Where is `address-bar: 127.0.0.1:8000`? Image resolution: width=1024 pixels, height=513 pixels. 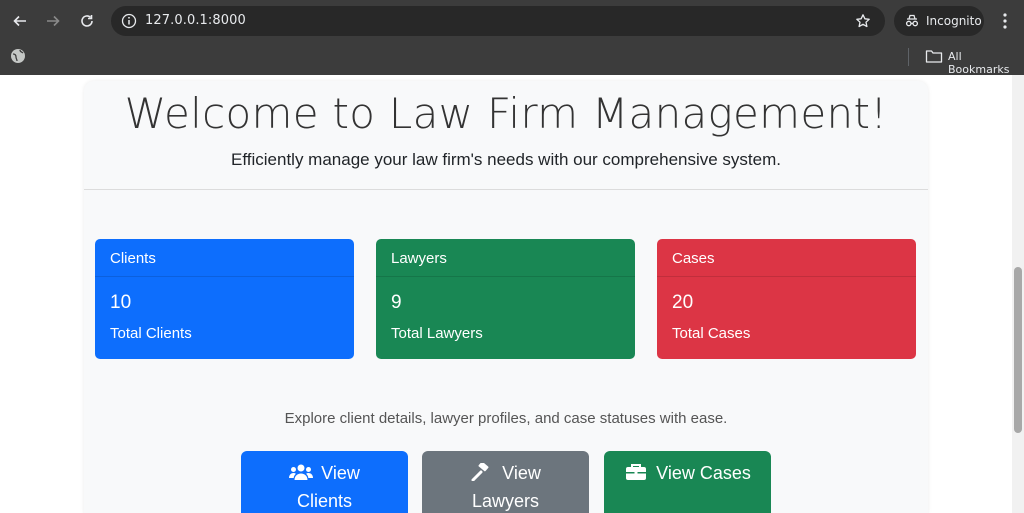 address-bar: 127.0.0.1:8000 is located at coordinates (498, 21).